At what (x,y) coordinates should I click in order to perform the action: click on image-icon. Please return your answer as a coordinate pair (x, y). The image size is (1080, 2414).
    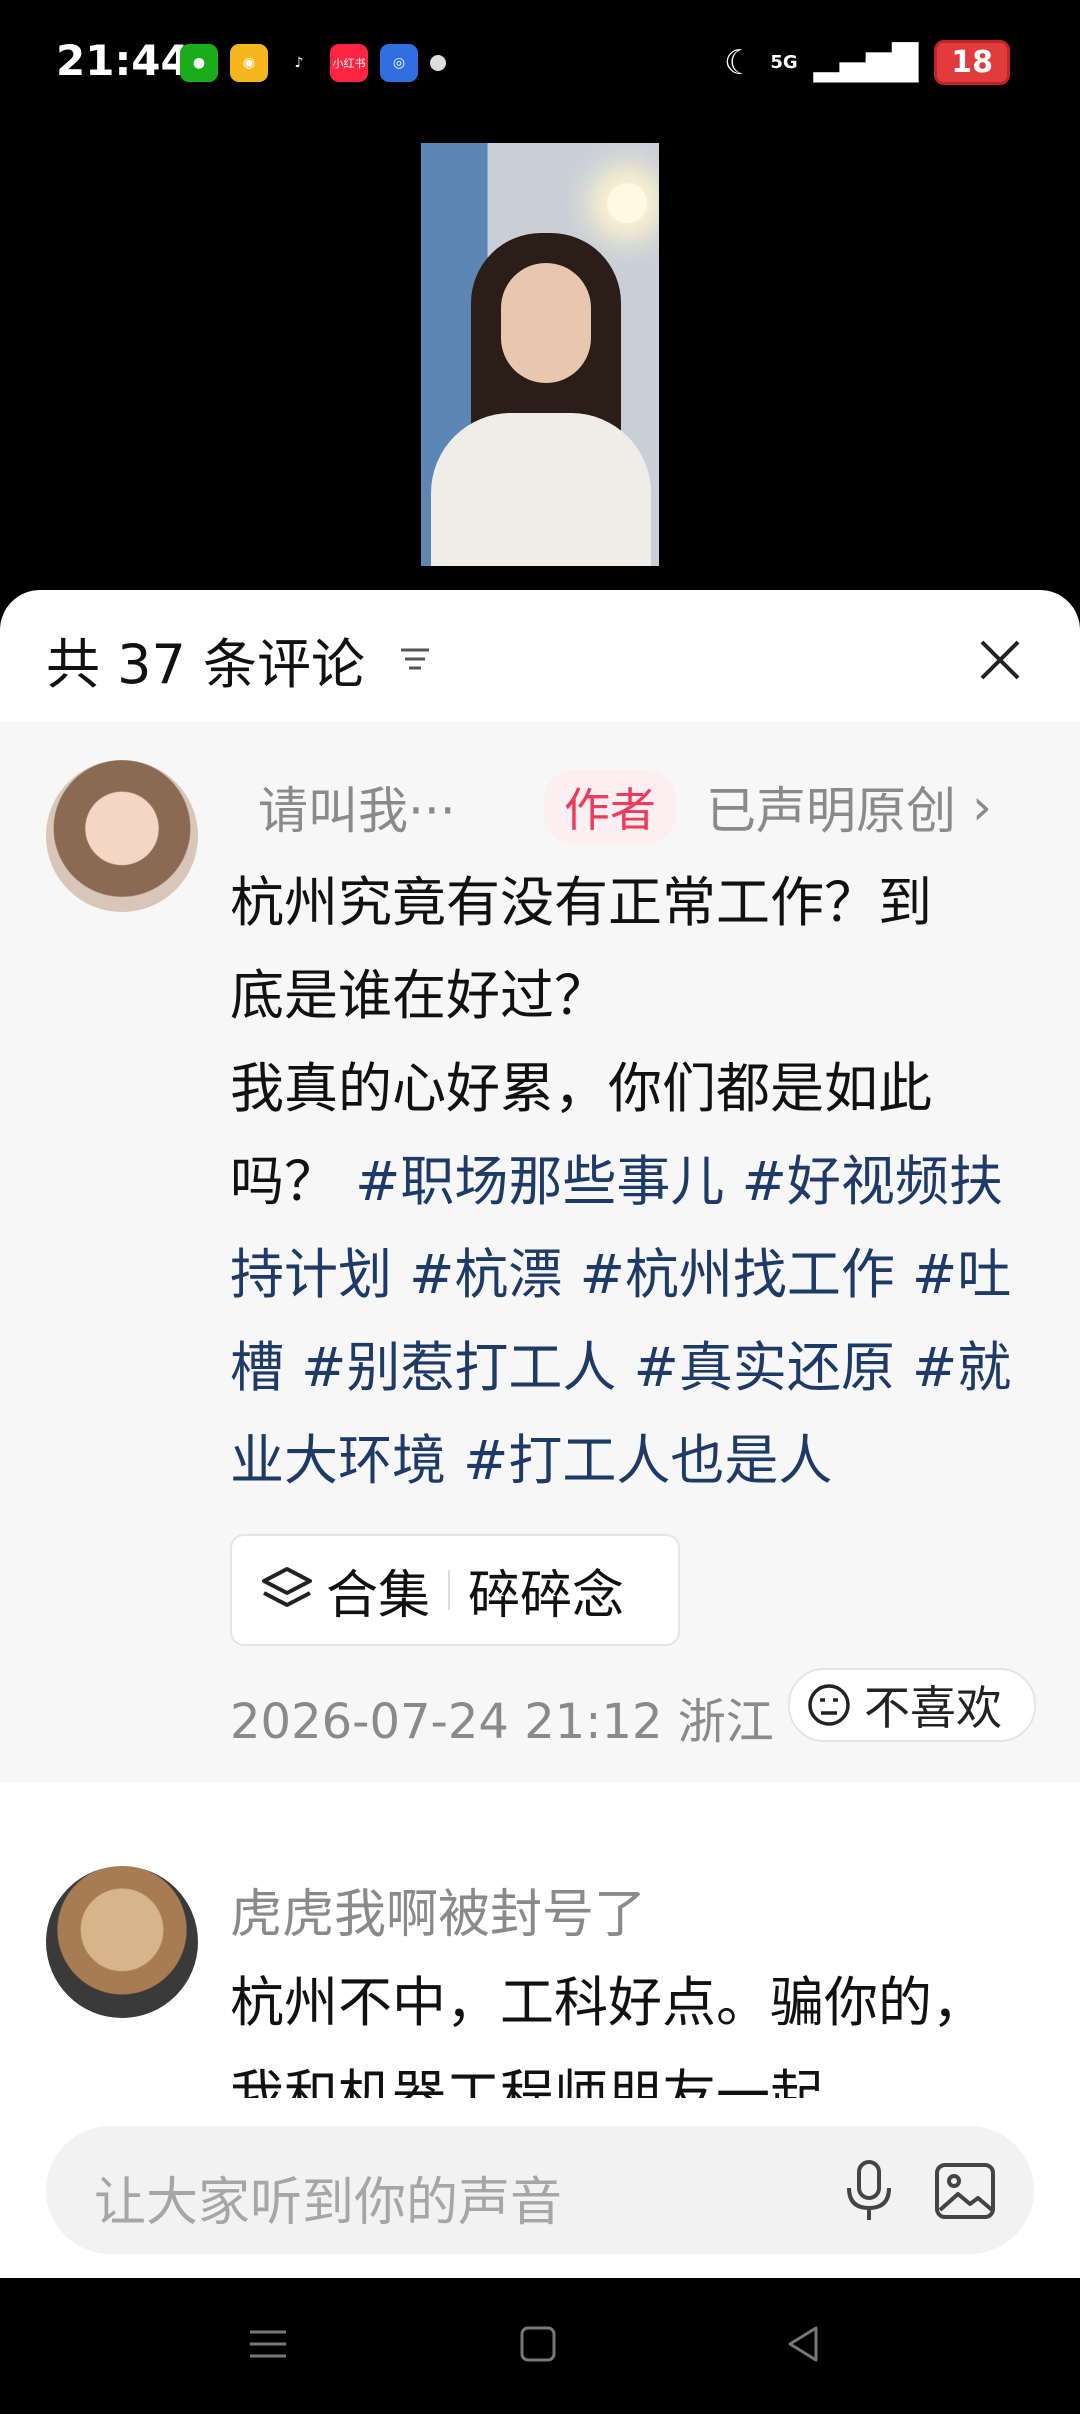
    Looking at the image, I should click on (965, 2191).